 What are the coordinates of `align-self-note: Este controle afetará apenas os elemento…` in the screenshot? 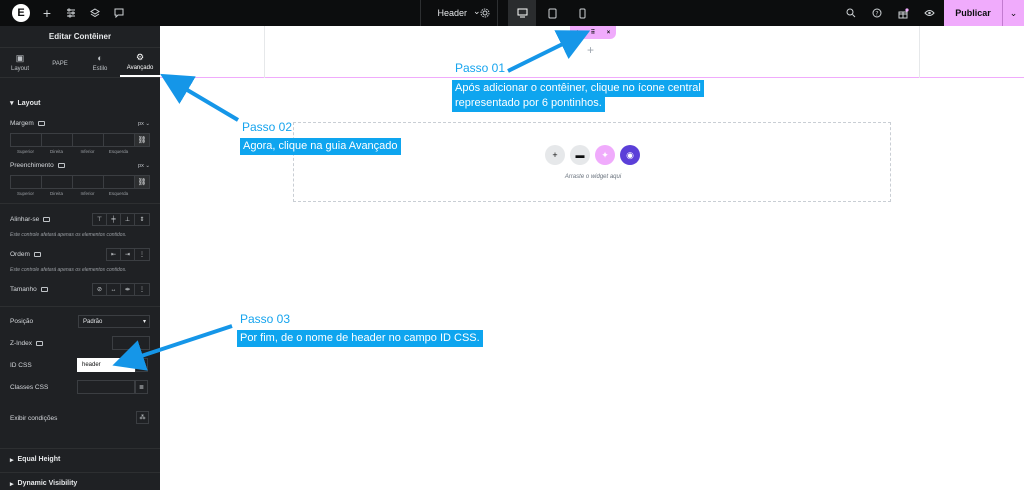 It's located at (68, 235).